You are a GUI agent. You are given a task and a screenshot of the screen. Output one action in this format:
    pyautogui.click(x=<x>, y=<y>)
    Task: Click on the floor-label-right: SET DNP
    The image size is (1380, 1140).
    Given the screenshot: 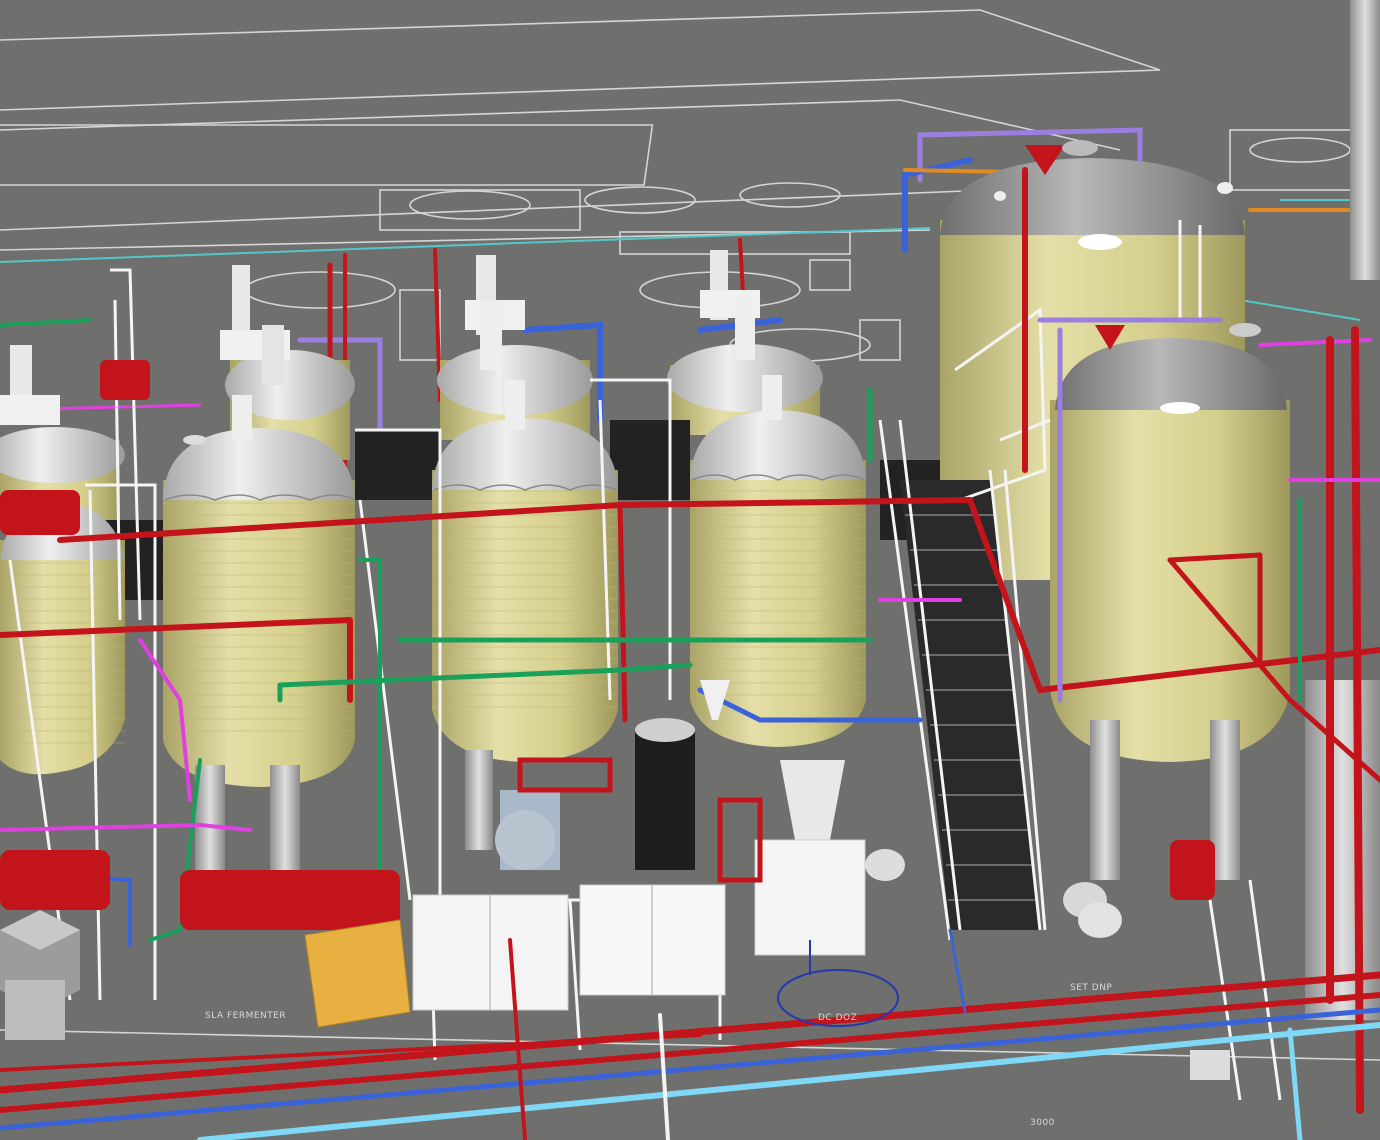 What is the action you would take?
    pyautogui.click(x=1091, y=988)
    